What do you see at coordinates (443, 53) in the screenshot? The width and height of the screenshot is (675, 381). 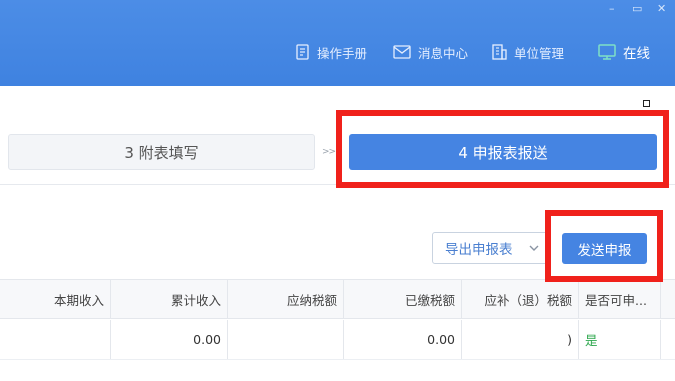 I see `nav-messages-label: 消息中心` at bounding box center [443, 53].